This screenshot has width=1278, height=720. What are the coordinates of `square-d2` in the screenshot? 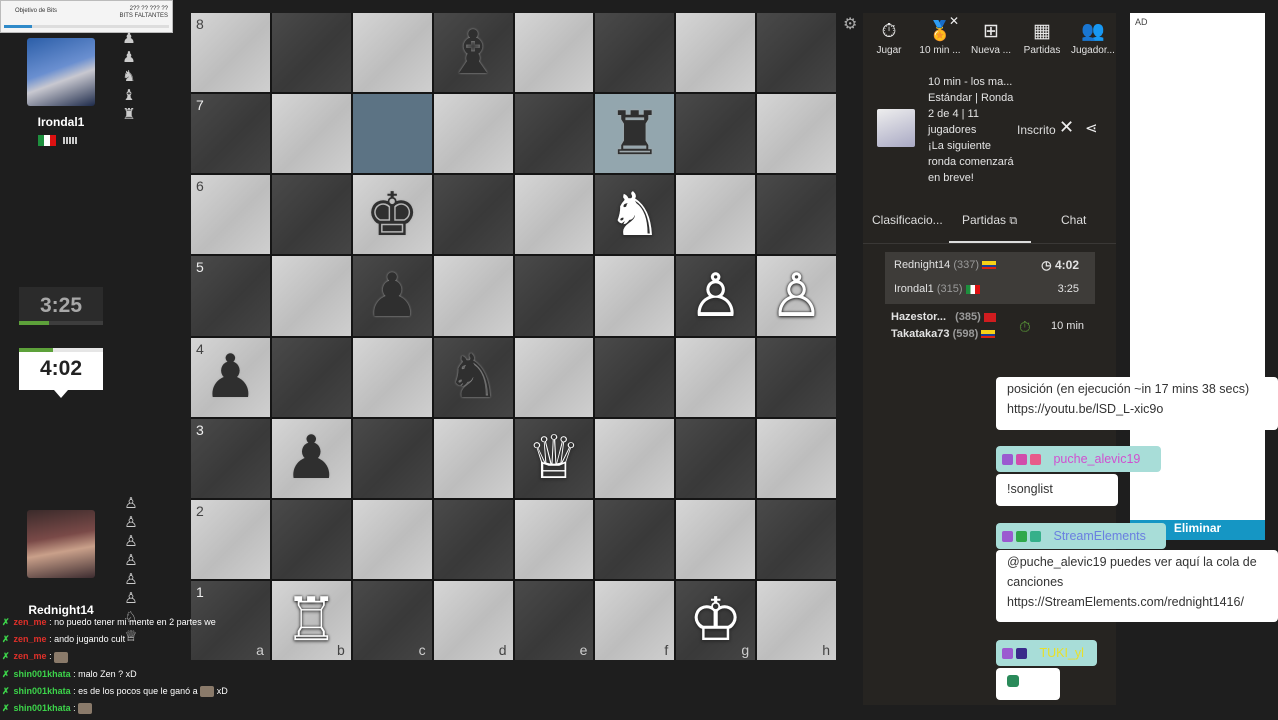 It's located at (473, 539).